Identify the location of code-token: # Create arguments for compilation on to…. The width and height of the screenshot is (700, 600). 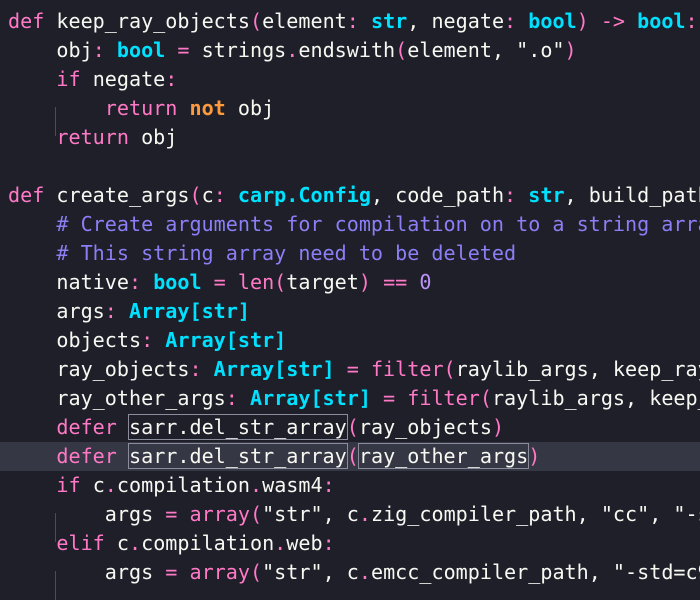
(354, 224).